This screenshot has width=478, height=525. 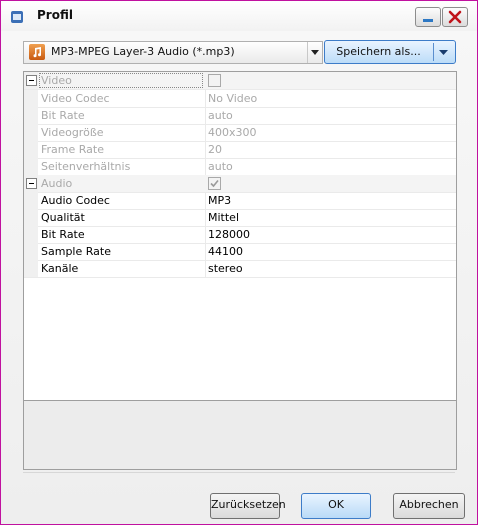 What do you see at coordinates (240, 116) in the screenshot?
I see `property-row: Bit Rate auto` at bounding box center [240, 116].